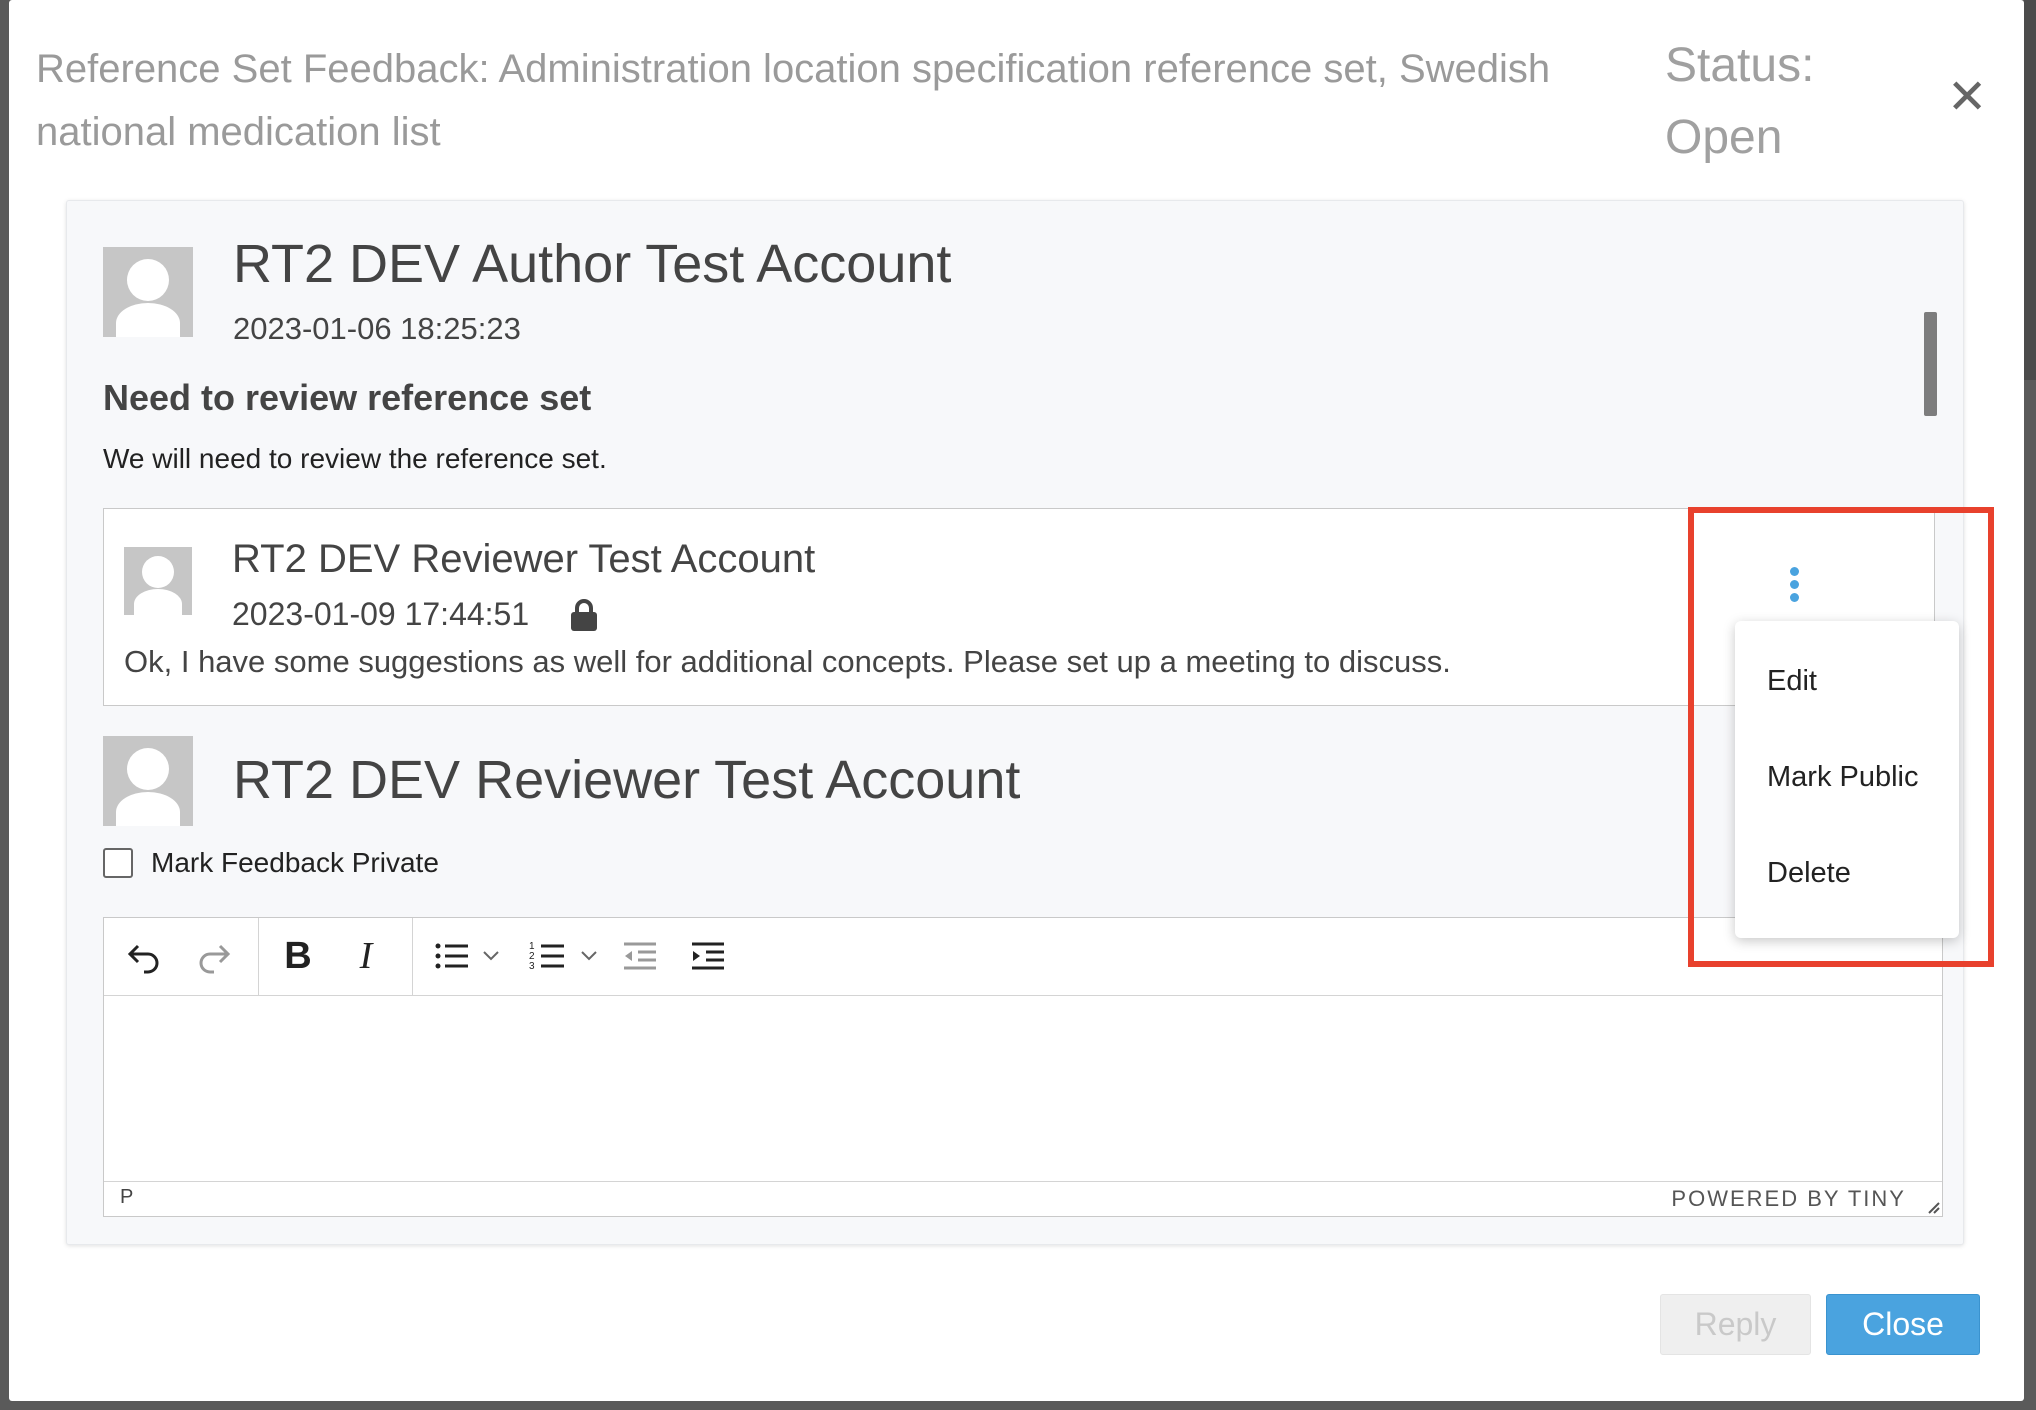 Image resolution: width=2036 pixels, height=1410 pixels. What do you see at coordinates (589, 956) in the screenshot?
I see `numbered-list-chevron-icon` at bounding box center [589, 956].